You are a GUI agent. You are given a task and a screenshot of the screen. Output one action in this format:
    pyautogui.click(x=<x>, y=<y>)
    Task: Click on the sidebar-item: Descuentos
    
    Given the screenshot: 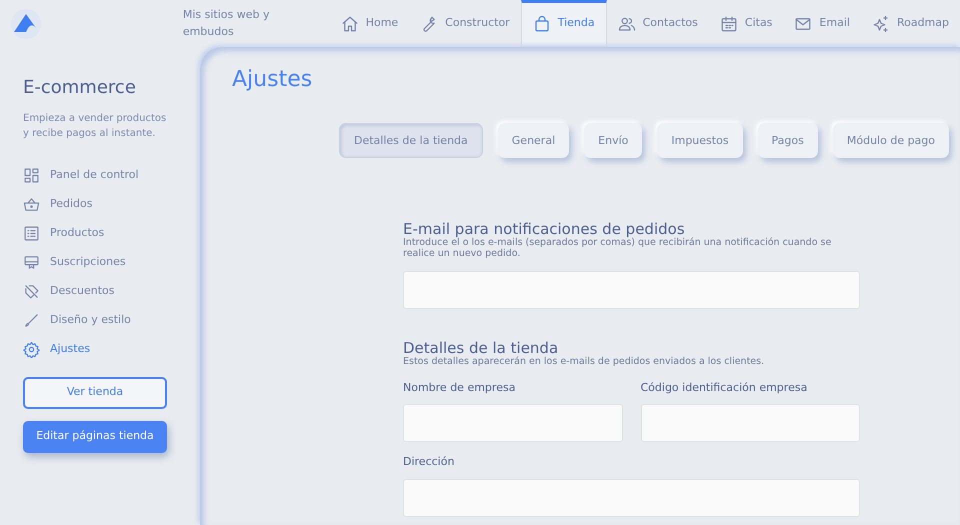 What is the action you would take?
    pyautogui.click(x=69, y=291)
    